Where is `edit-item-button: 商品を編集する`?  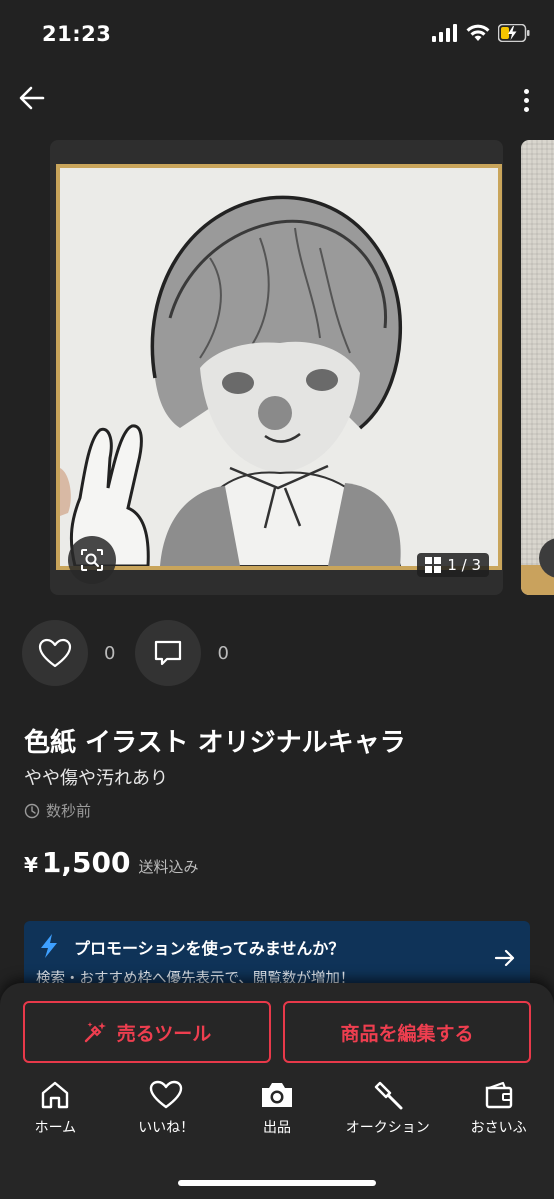
edit-item-button: 商品を編集する is located at coordinates (407, 1032).